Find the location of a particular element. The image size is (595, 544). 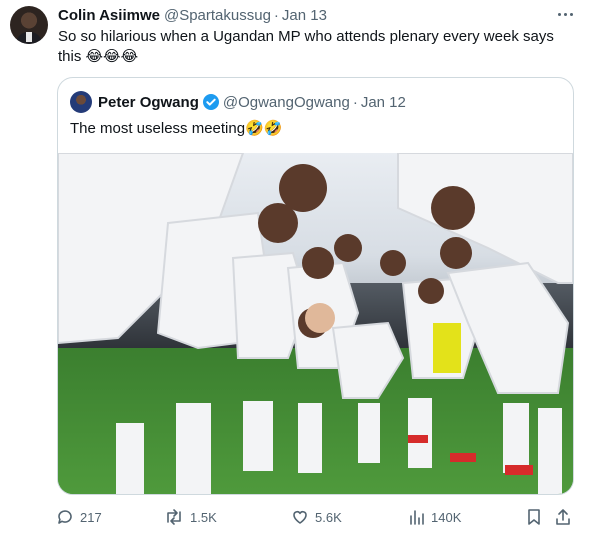

like-button: 5.6K is located at coordinates (316, 517).